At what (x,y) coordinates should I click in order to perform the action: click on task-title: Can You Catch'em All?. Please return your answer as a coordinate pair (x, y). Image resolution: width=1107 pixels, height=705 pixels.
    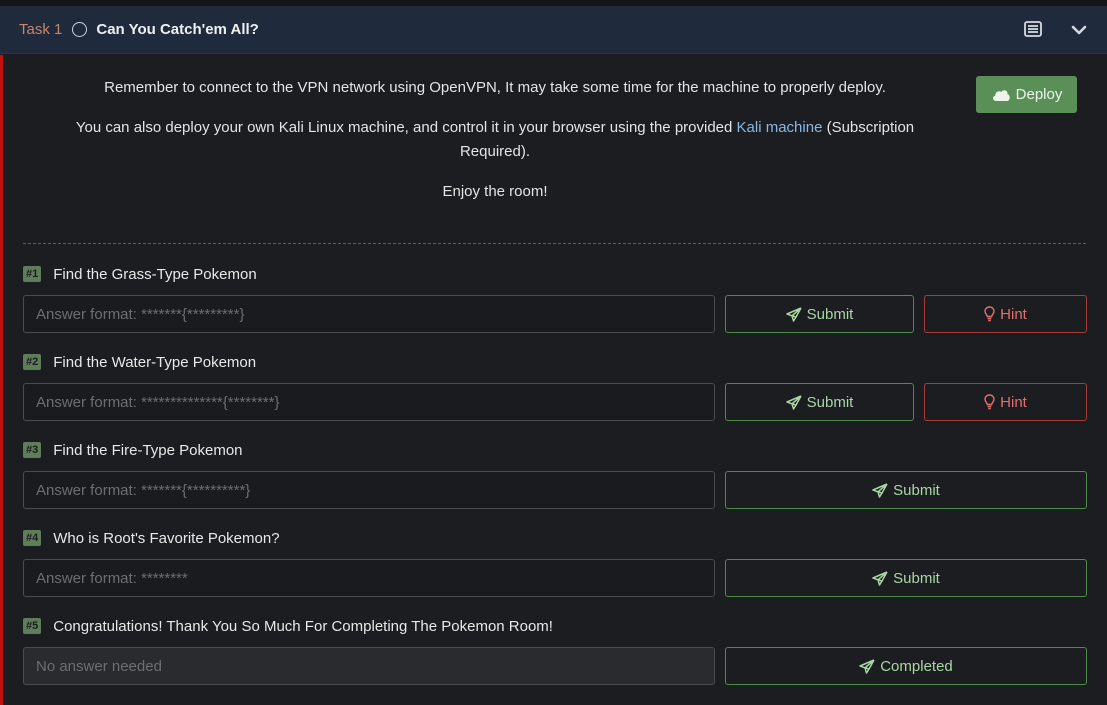
    Looking at the image, I should click on (177, 29).